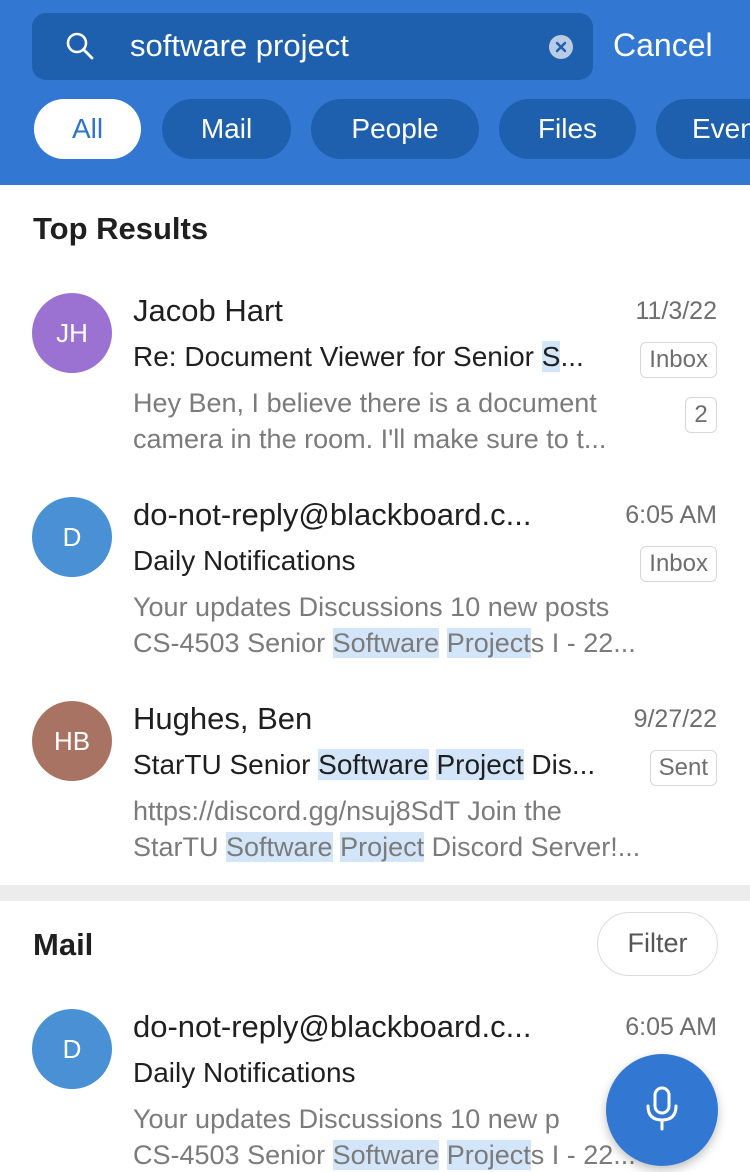 The width and height of the screenshot is (750, 1172). I want to click on chip-files: Files, so click(567, 129).